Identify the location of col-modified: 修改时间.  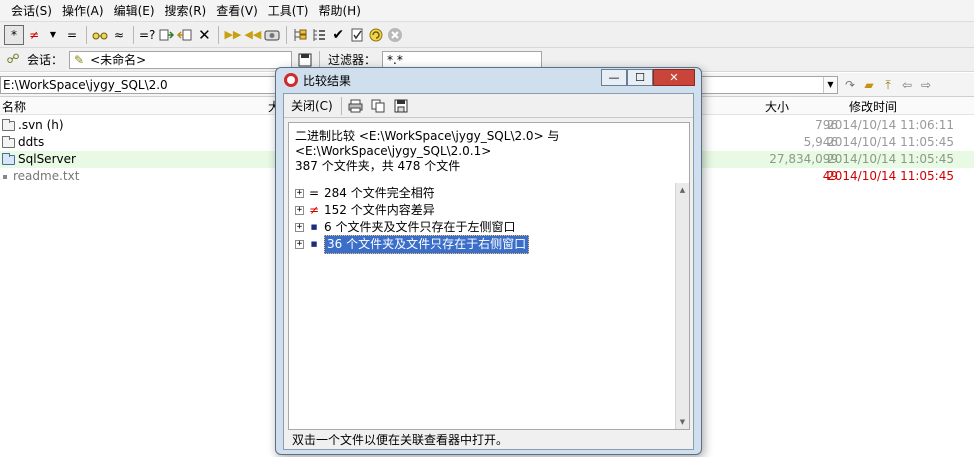
(873, 106).